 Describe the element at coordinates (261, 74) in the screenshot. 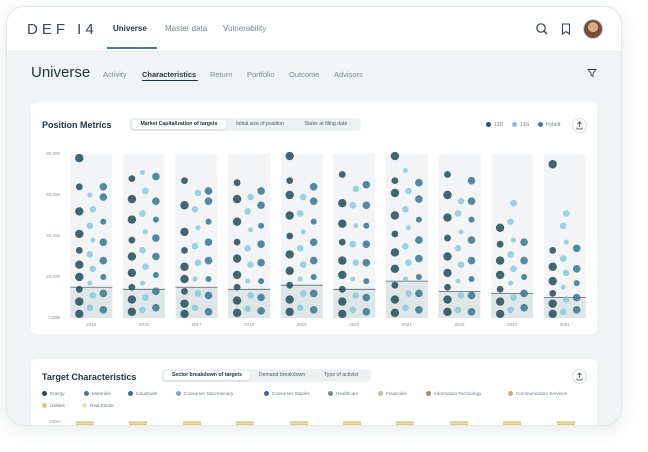

I see `tab-portfolio: Portfolio` at that location.